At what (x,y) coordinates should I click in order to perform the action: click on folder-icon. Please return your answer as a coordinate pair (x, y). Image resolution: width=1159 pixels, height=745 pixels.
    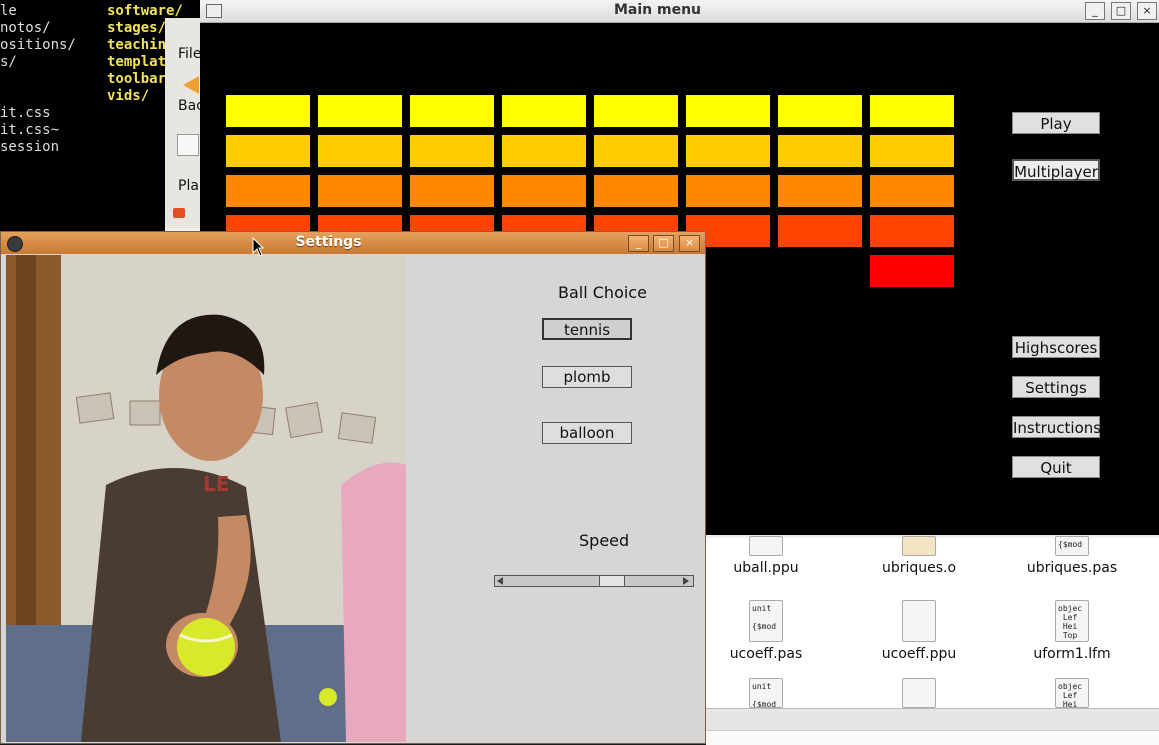
    Looking at the image, I should click on (179, 213).